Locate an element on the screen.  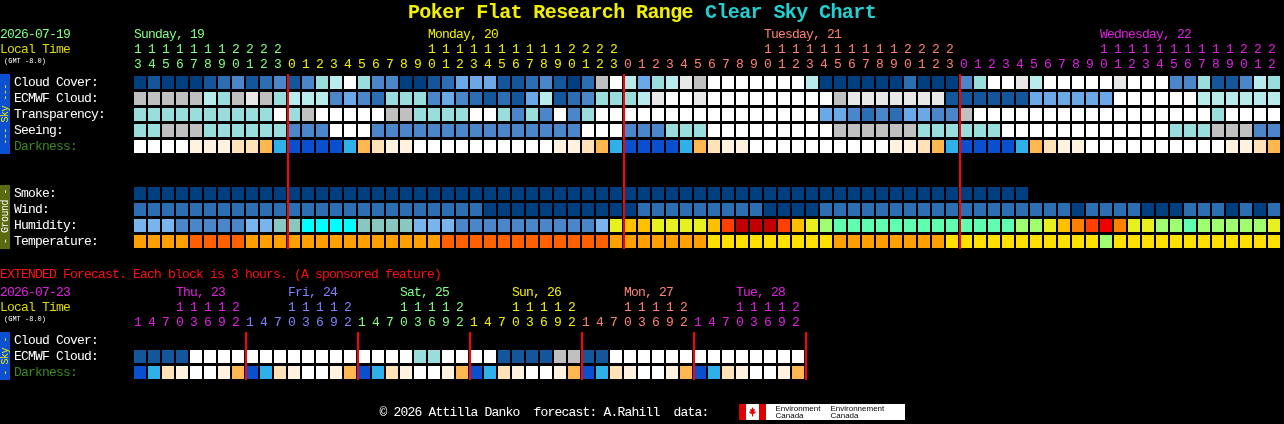
hour-tens-digits: 1 1 1 1 1 1 1 1 1 1 2 2 2 is located at coordinates (1187, 49).